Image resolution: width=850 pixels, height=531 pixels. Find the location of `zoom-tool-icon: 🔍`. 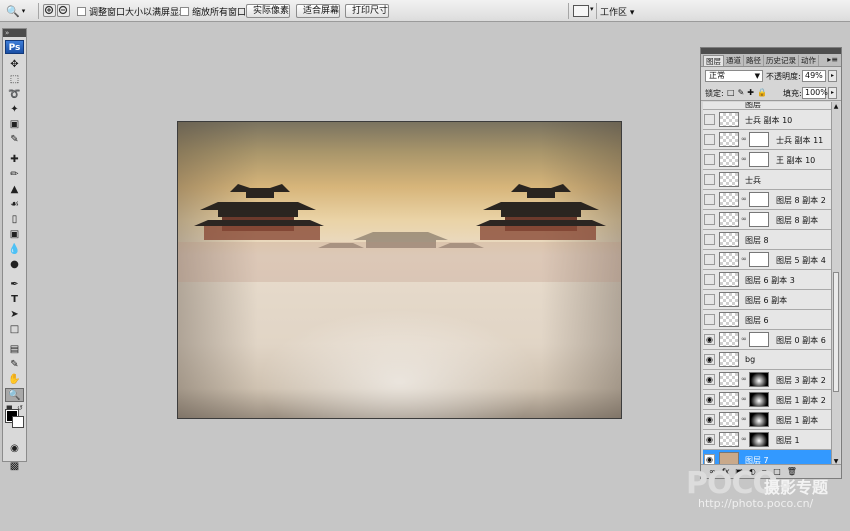

zoom-tool-icon: 🔍 is located at coordinates (14, 395).